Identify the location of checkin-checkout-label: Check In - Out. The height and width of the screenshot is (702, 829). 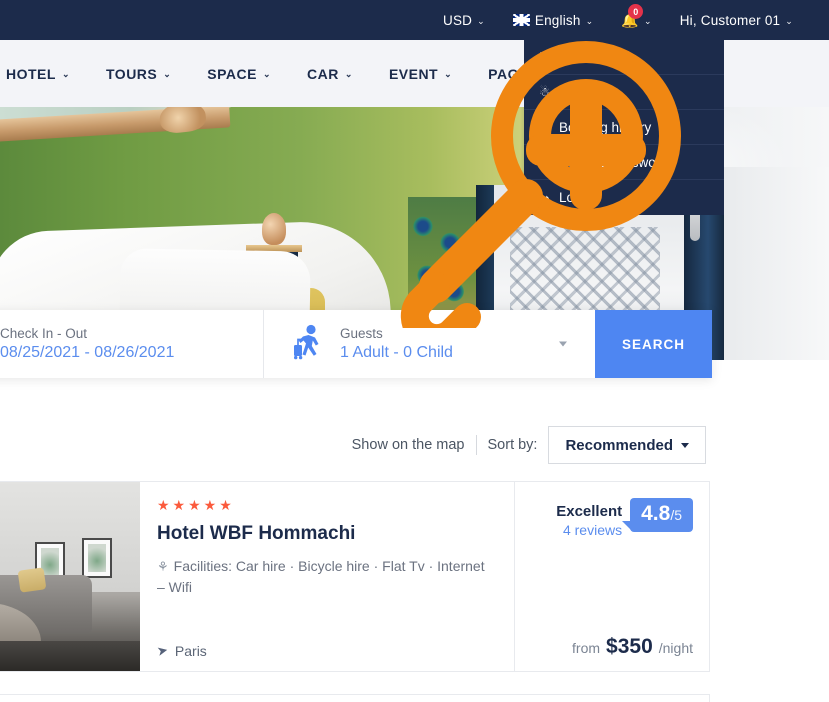
(44, 333).